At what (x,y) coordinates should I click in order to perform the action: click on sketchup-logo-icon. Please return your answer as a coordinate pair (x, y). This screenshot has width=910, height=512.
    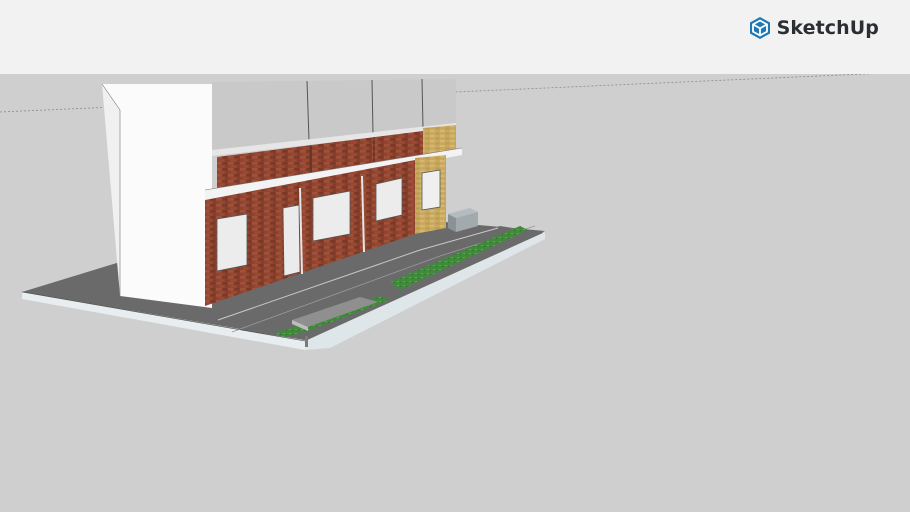
    Looking at the image, I should click on (759, 28).